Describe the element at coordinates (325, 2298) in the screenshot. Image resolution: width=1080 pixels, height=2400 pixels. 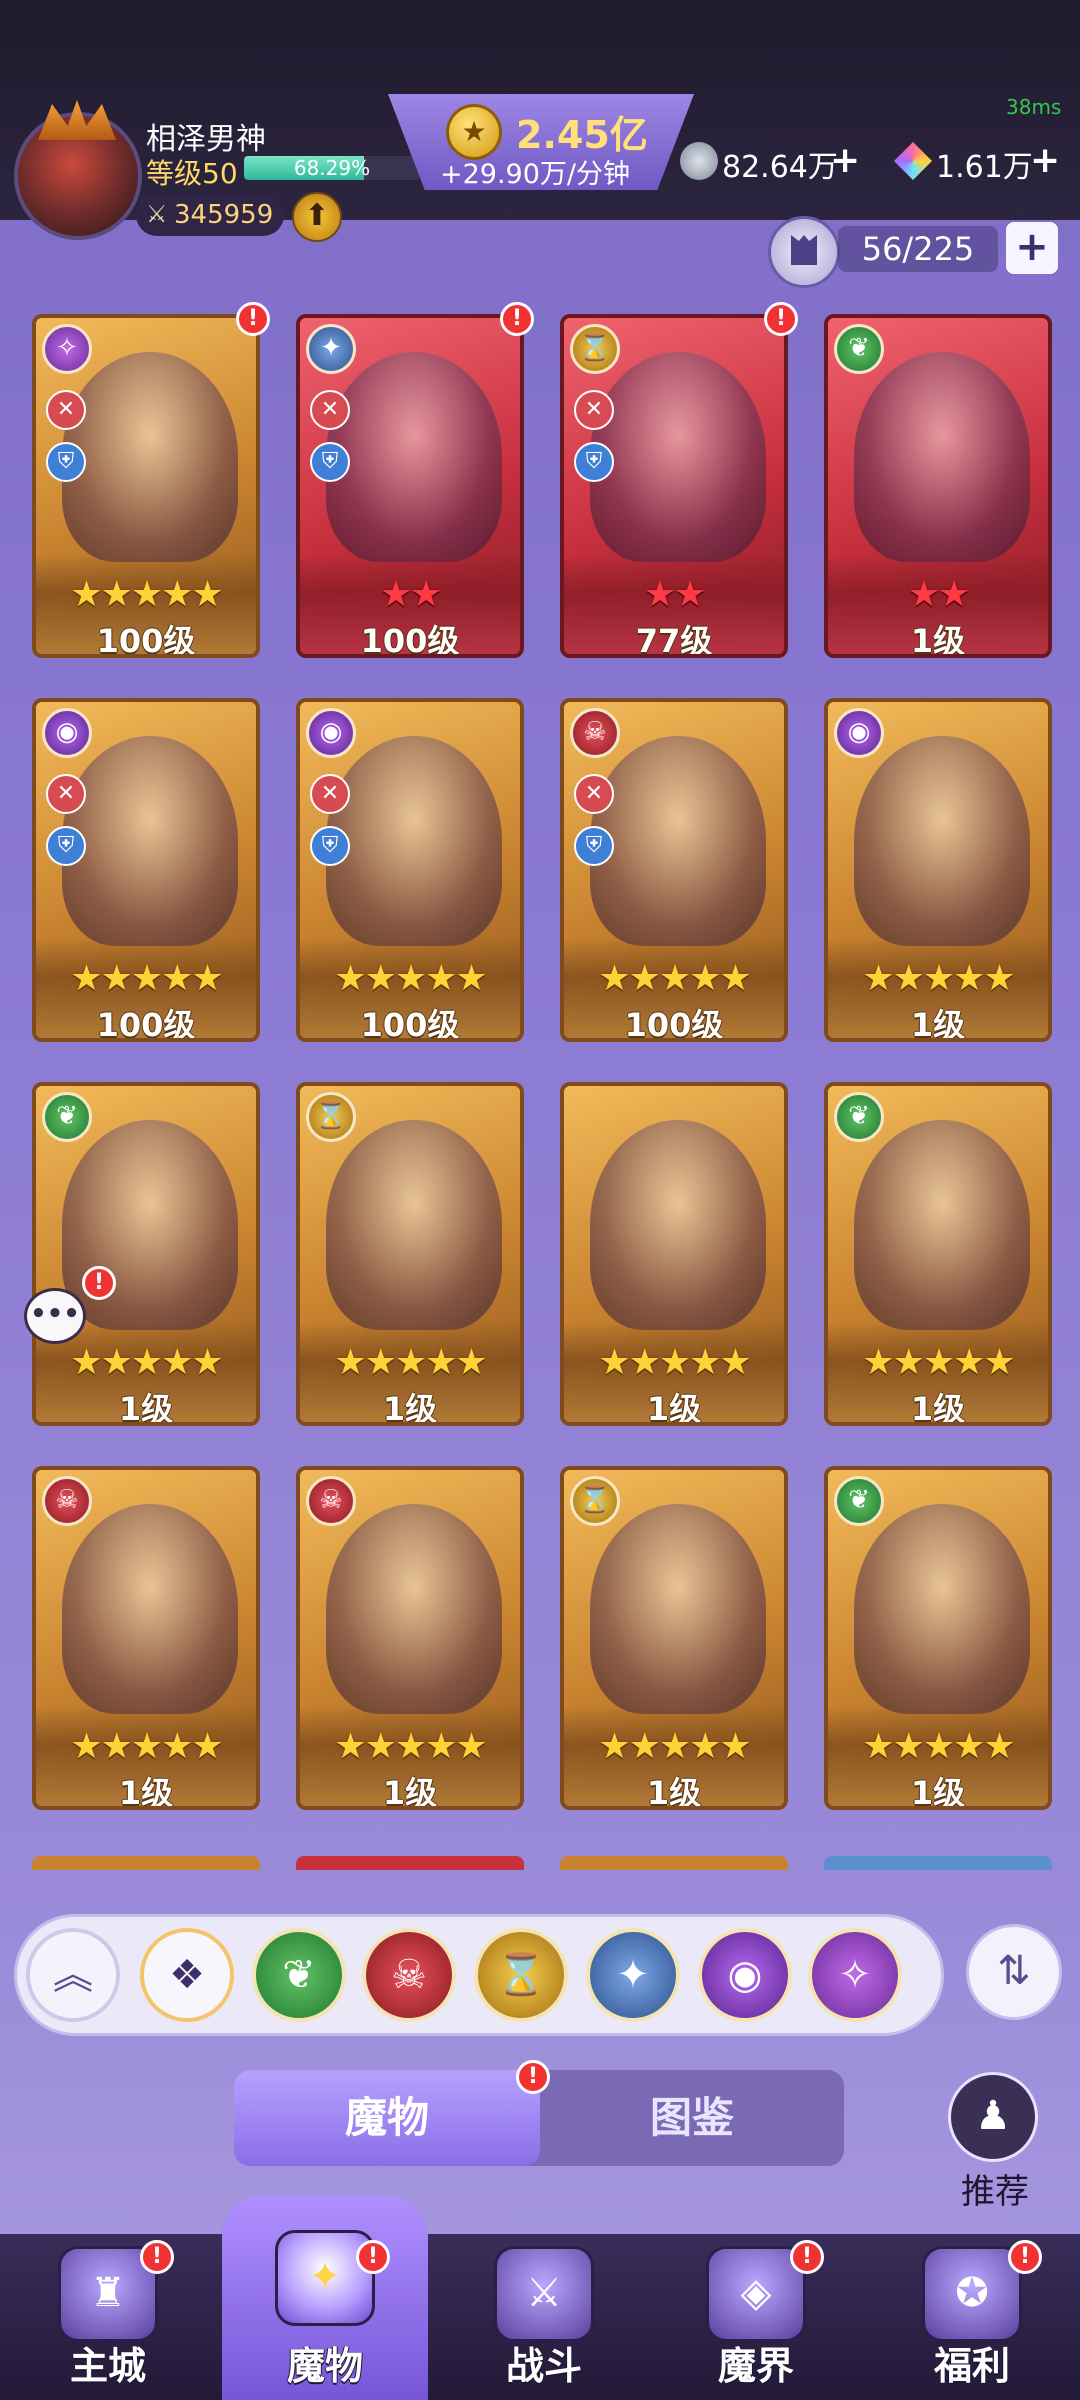
I see `nav-monsters: ✦ 魔物` at that location.